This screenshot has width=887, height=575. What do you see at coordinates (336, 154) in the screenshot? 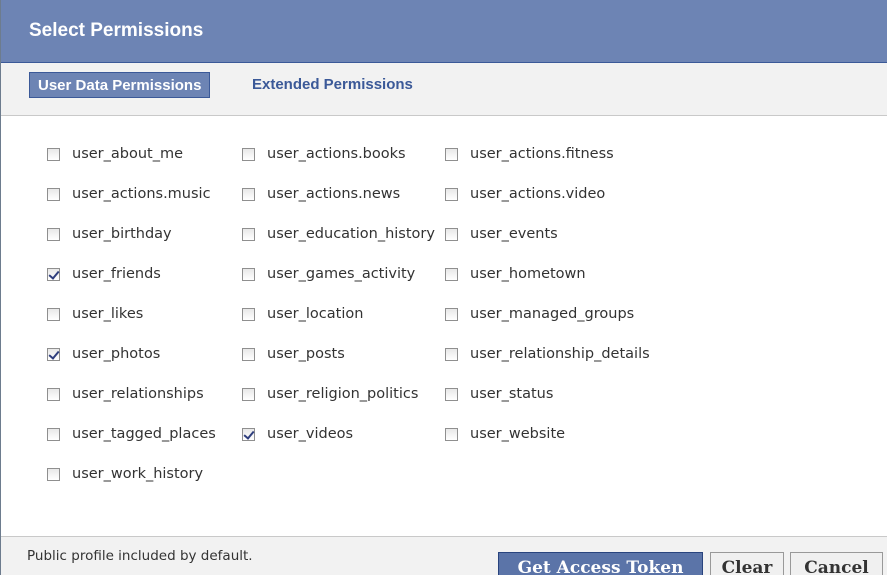
I see `permission-label: user_actions.books` at bounding box center [336, 154].